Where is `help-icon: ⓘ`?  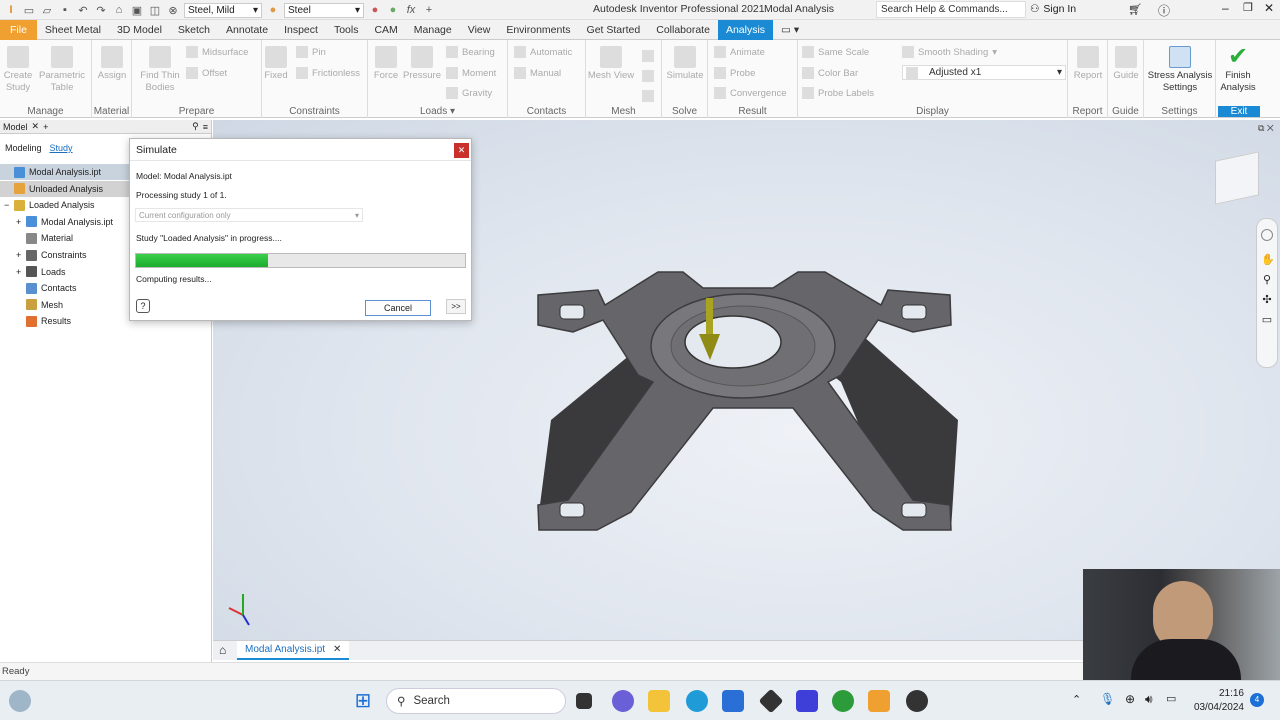
help-icon: ⓘ is located at coordinates (1164, 10).